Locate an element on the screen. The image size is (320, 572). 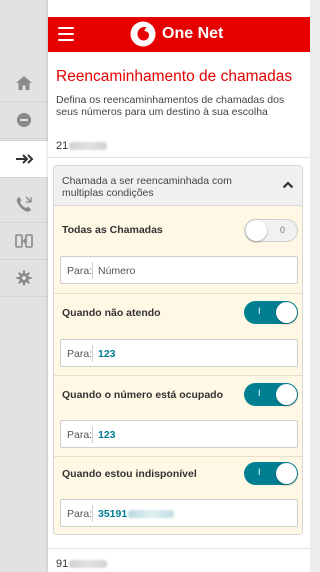
forward-to-field-no-answer: Para: 123 is located at coordinates (179, 353).